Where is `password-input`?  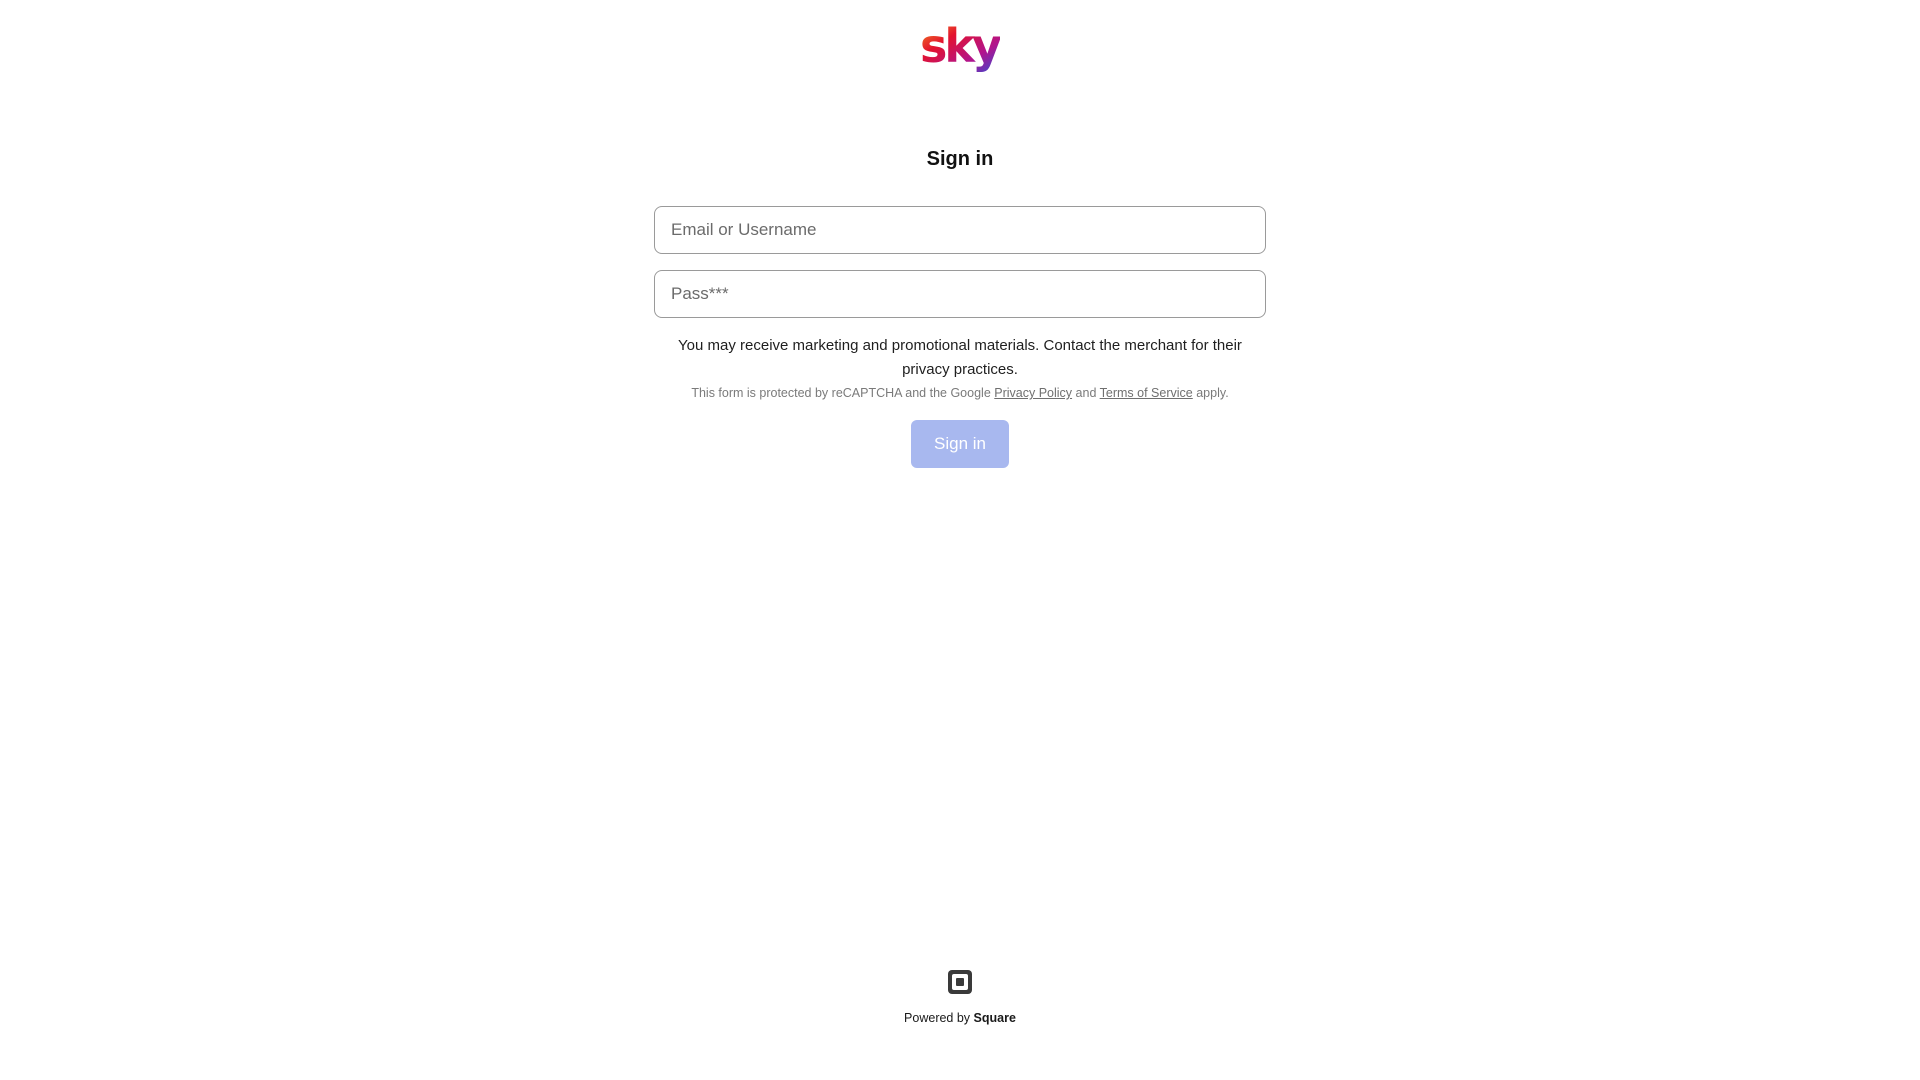 password-input is located at coordinates (960, 294).